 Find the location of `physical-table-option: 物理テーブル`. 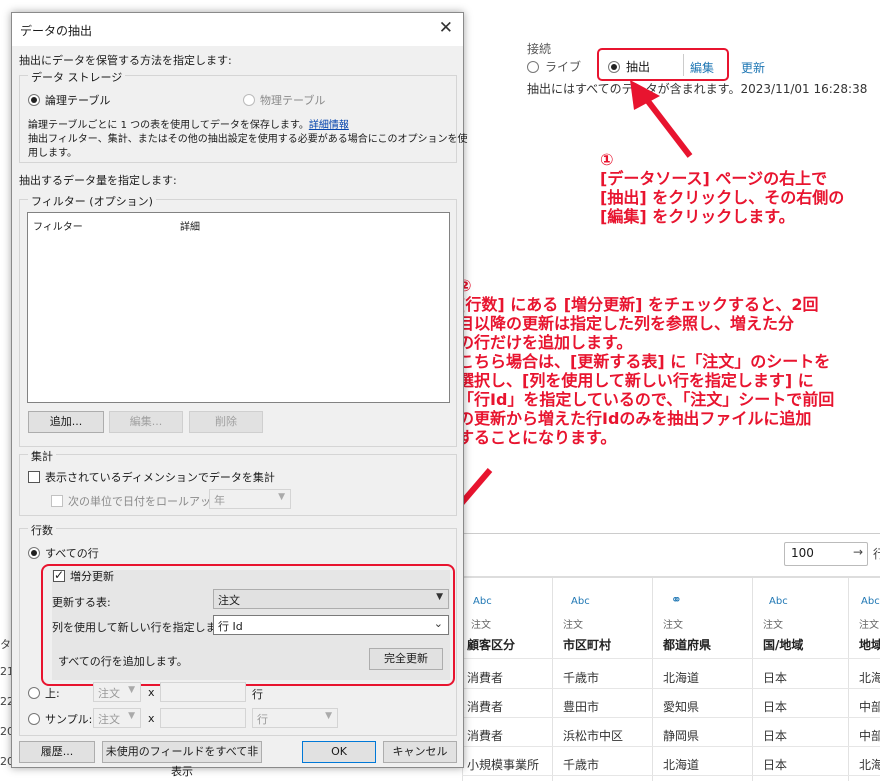

physical-table-option: 物理テーブル is located at coordinates (284, 100).